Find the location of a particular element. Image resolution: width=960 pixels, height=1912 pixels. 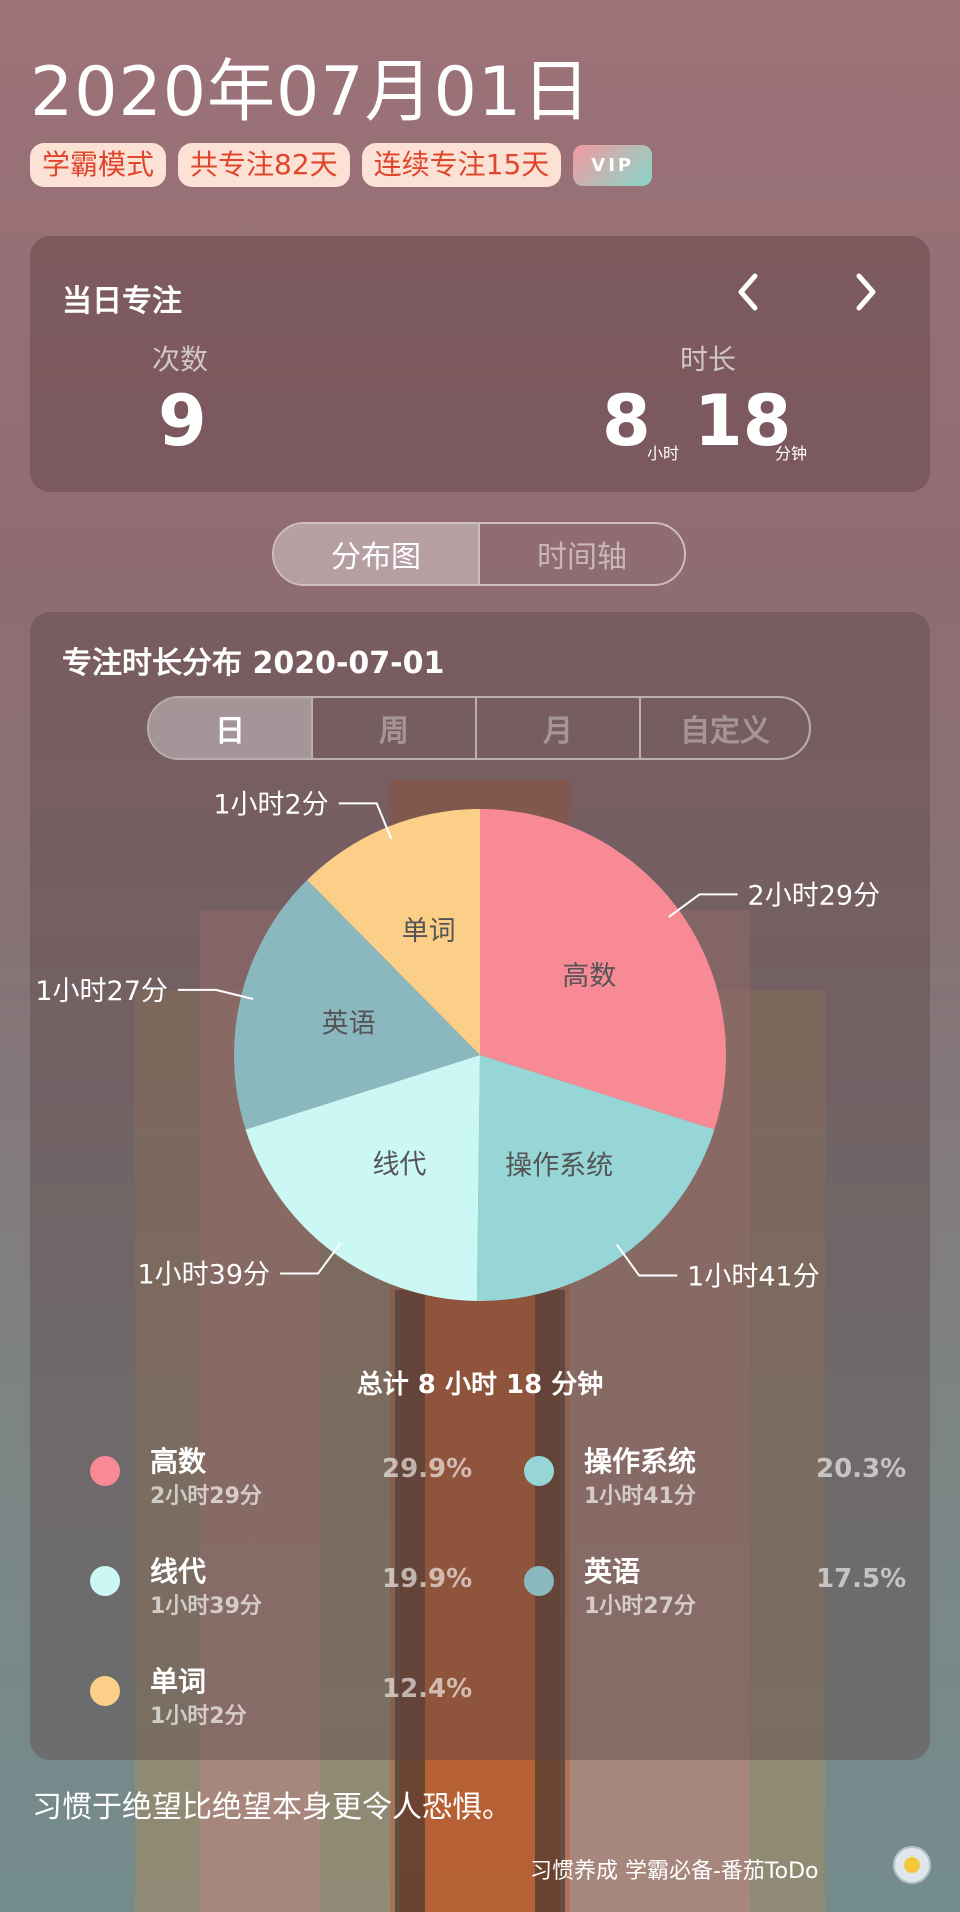

legend-duration: 1小时2分 is located at coordinates (198, 1716).